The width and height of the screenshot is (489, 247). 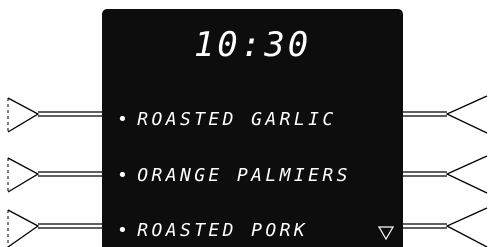 I want to click on clock-display: 10:30, so click(x=252, y=45).